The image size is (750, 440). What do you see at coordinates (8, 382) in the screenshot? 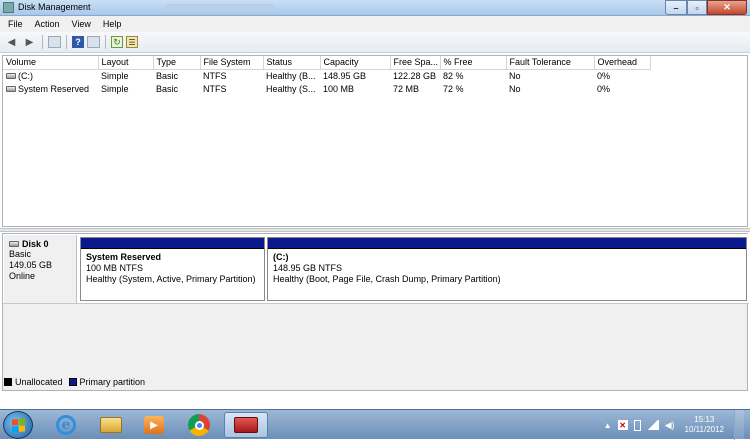
I see `unallocated-swatch` at bounding box center [8, 382].